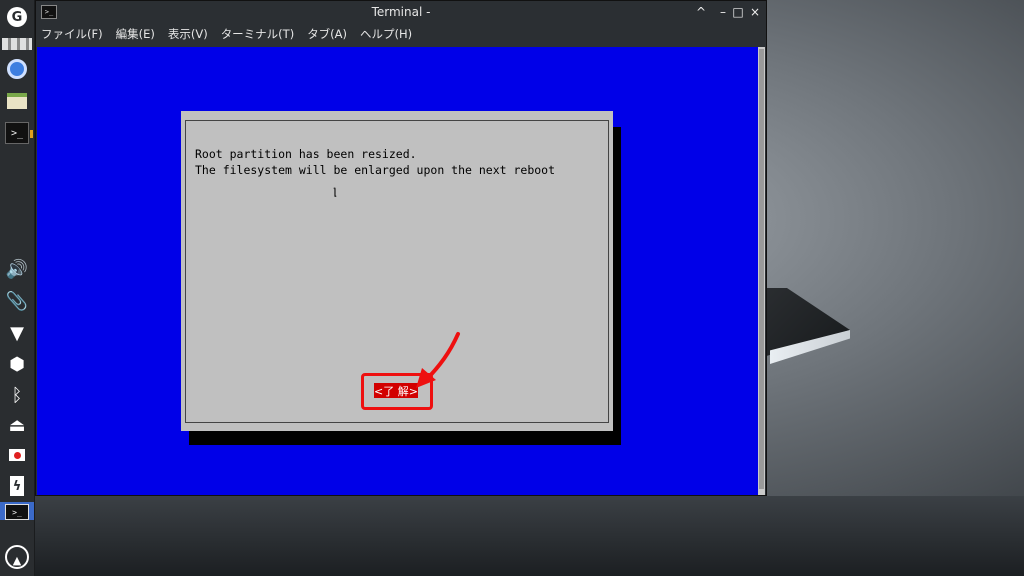 This screenshot has height=576, width=1024. What do you see at coordinates (17, 101) in the screenshot?
I see `file-manager-icon` at bounding box center [17, 101].